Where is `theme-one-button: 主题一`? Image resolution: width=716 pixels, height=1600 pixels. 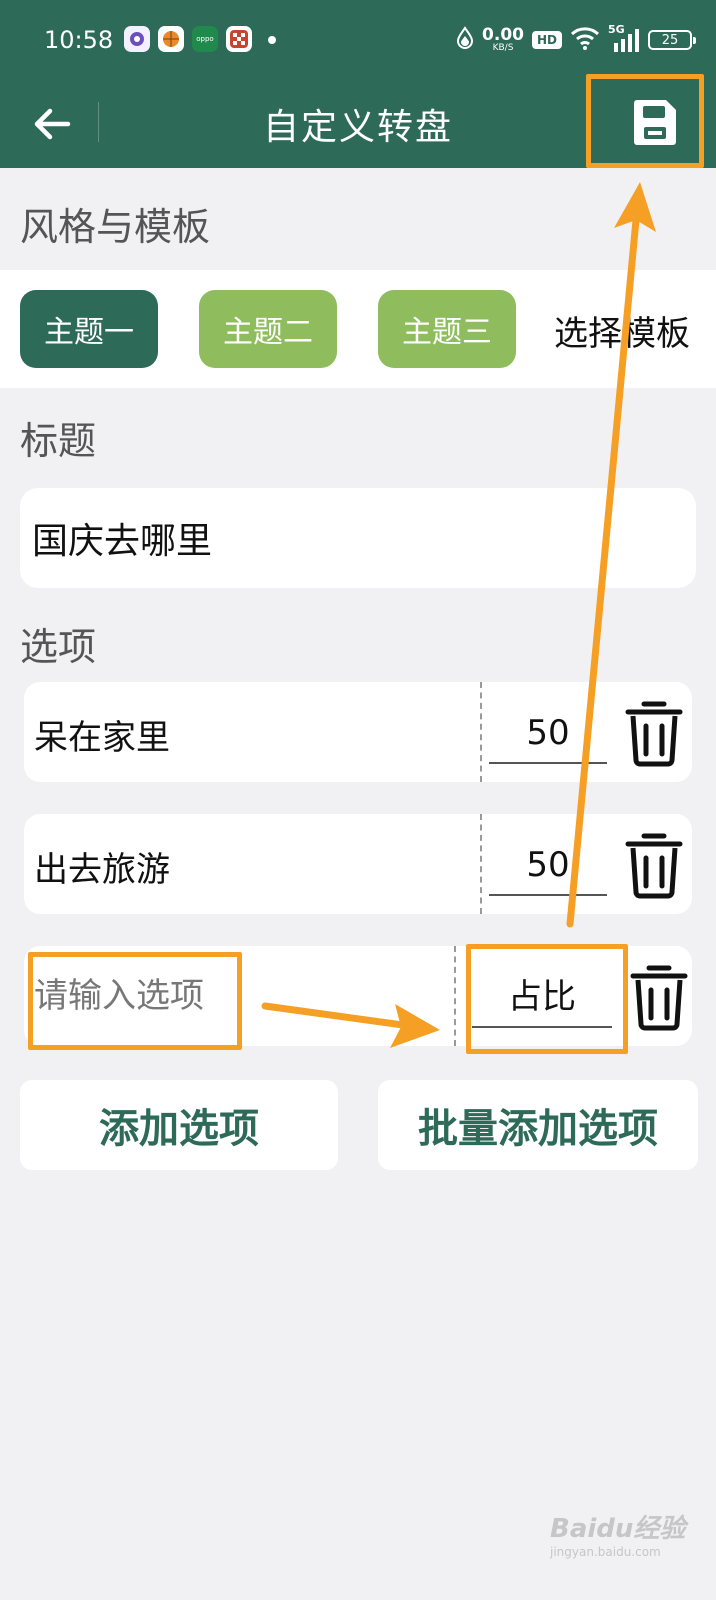
theme-one-button: 主题一 is located at coordinates (89, 329).